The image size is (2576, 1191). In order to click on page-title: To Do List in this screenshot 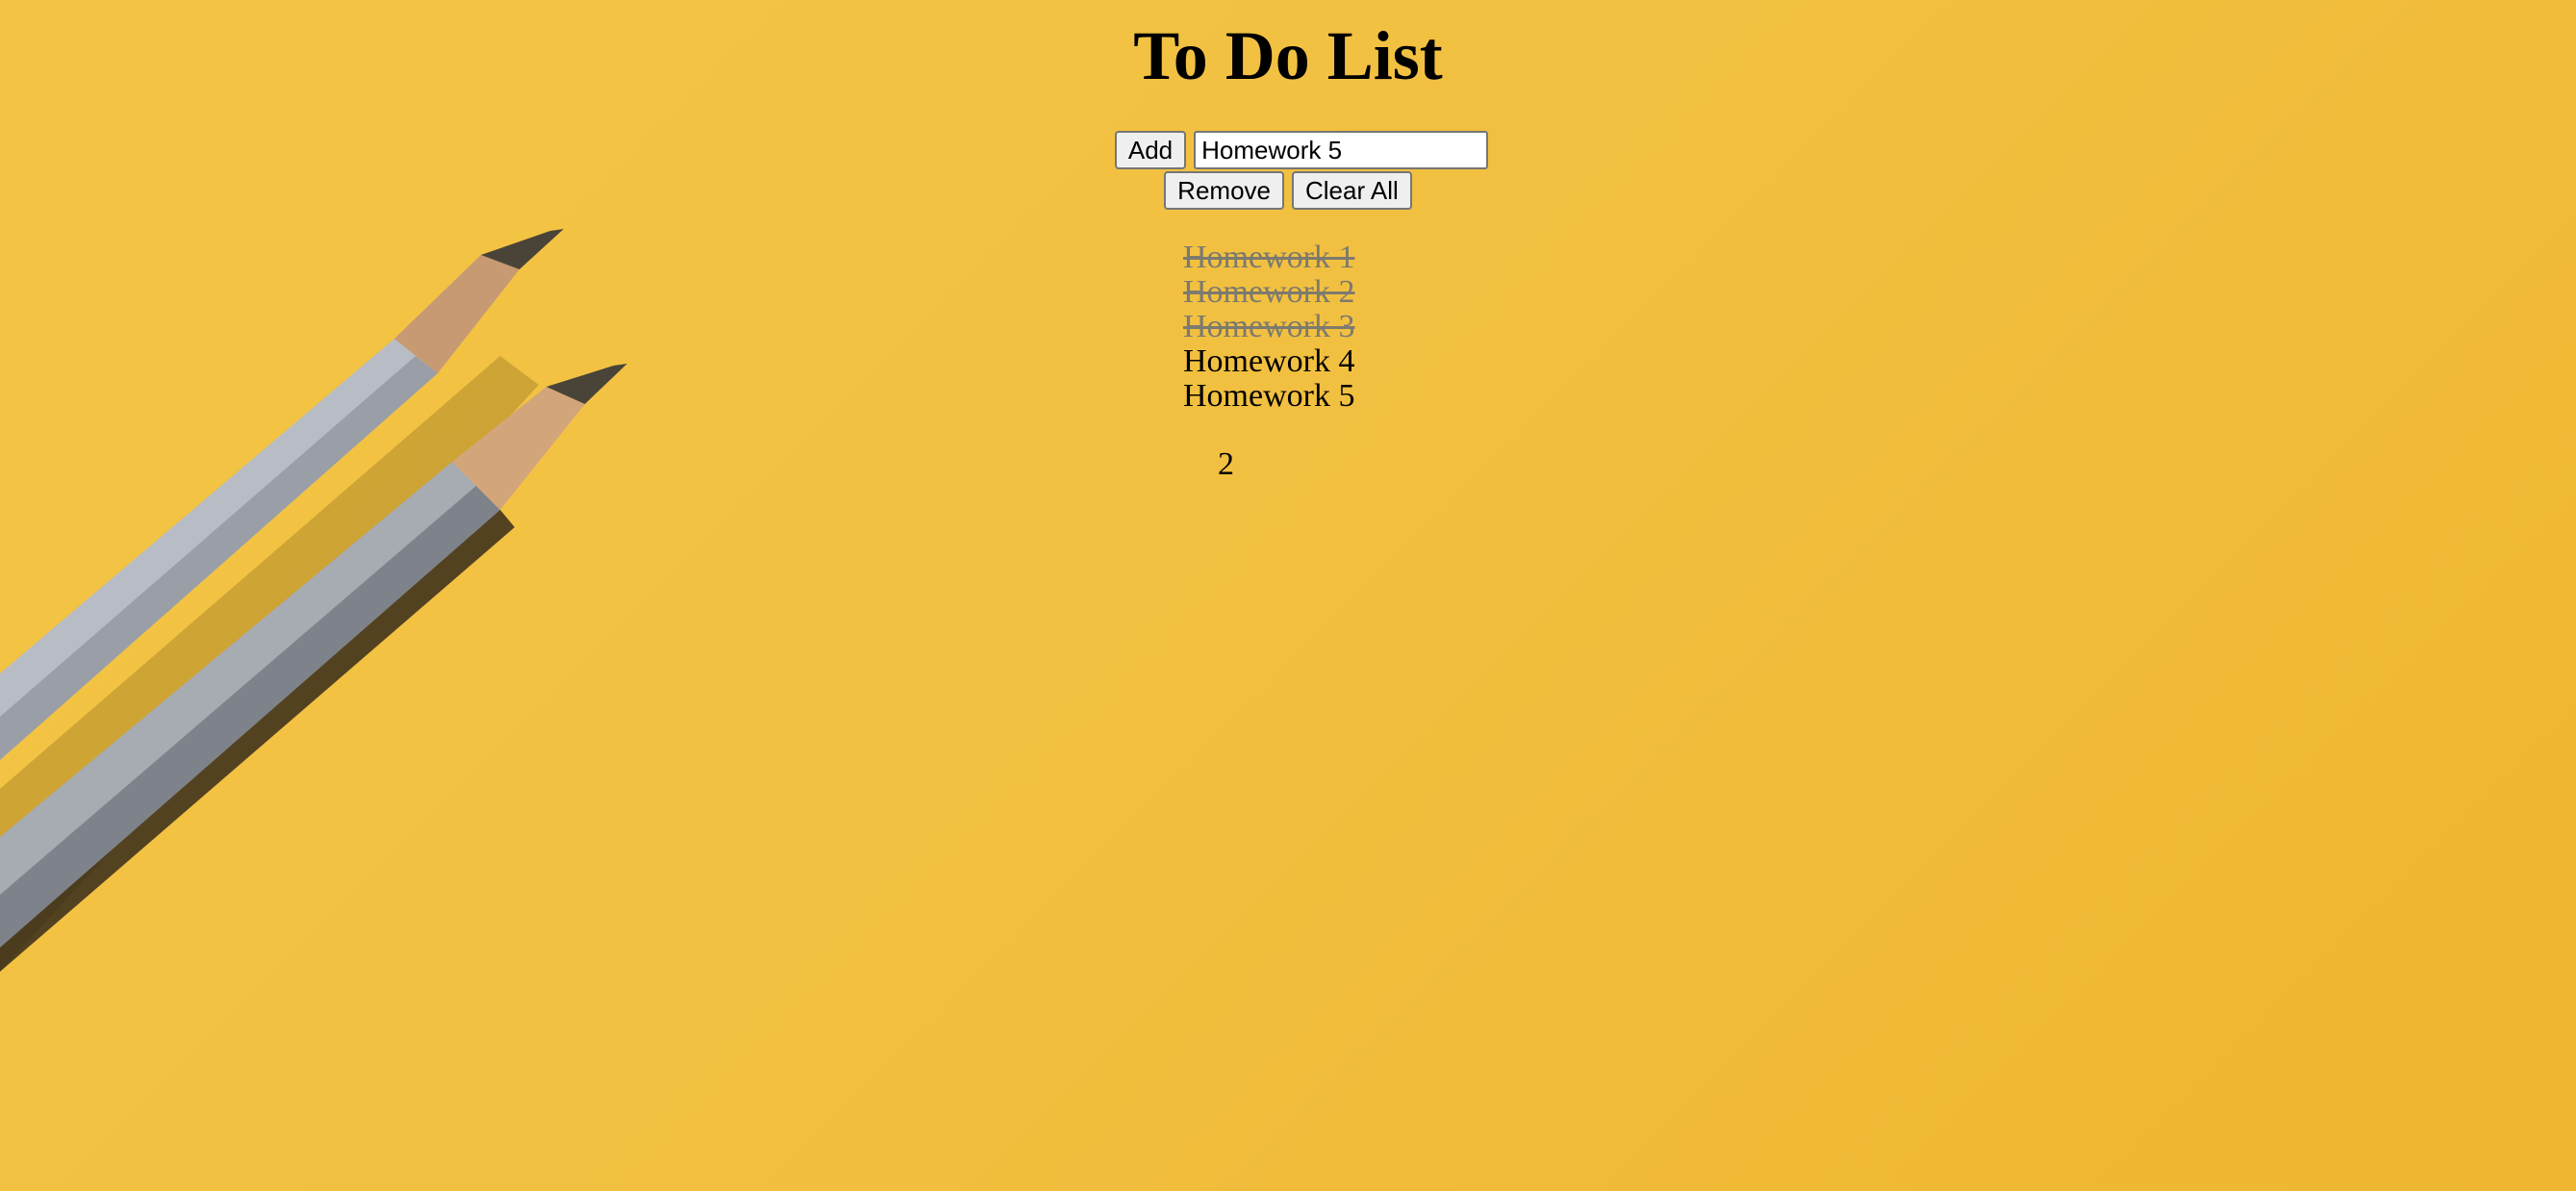, I will do `click(1288, 55)`.